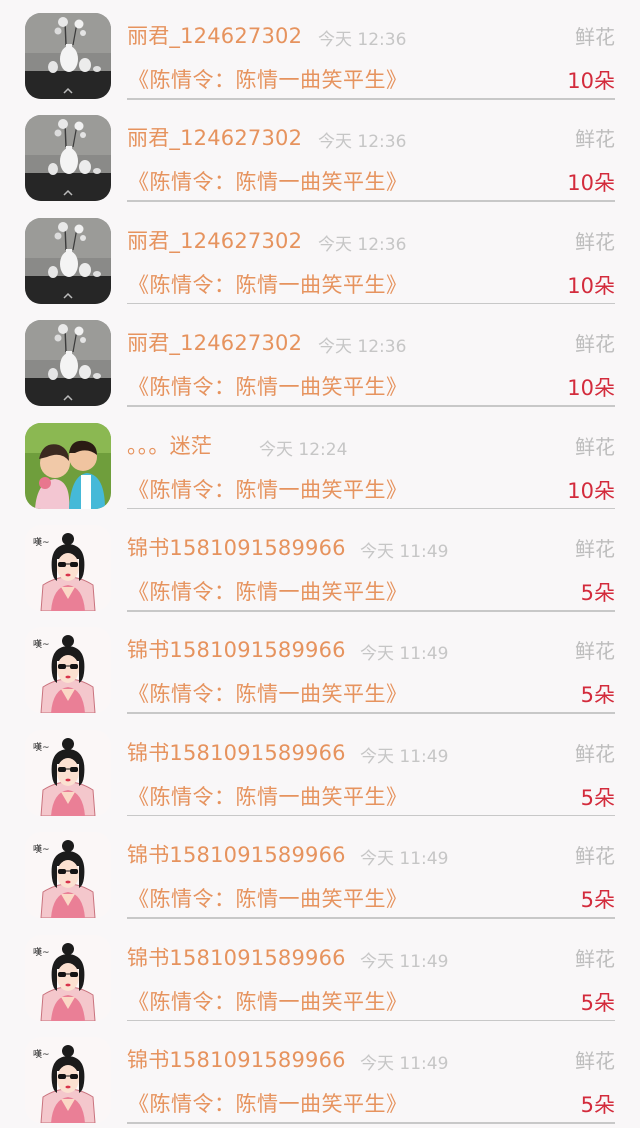 The width and height of the screenshot is (640, 1128). What do you see at coordinates (303, 449) in the screenshot?
I see `gift-time: 今天 12:24` at bounding box center [303, 449].